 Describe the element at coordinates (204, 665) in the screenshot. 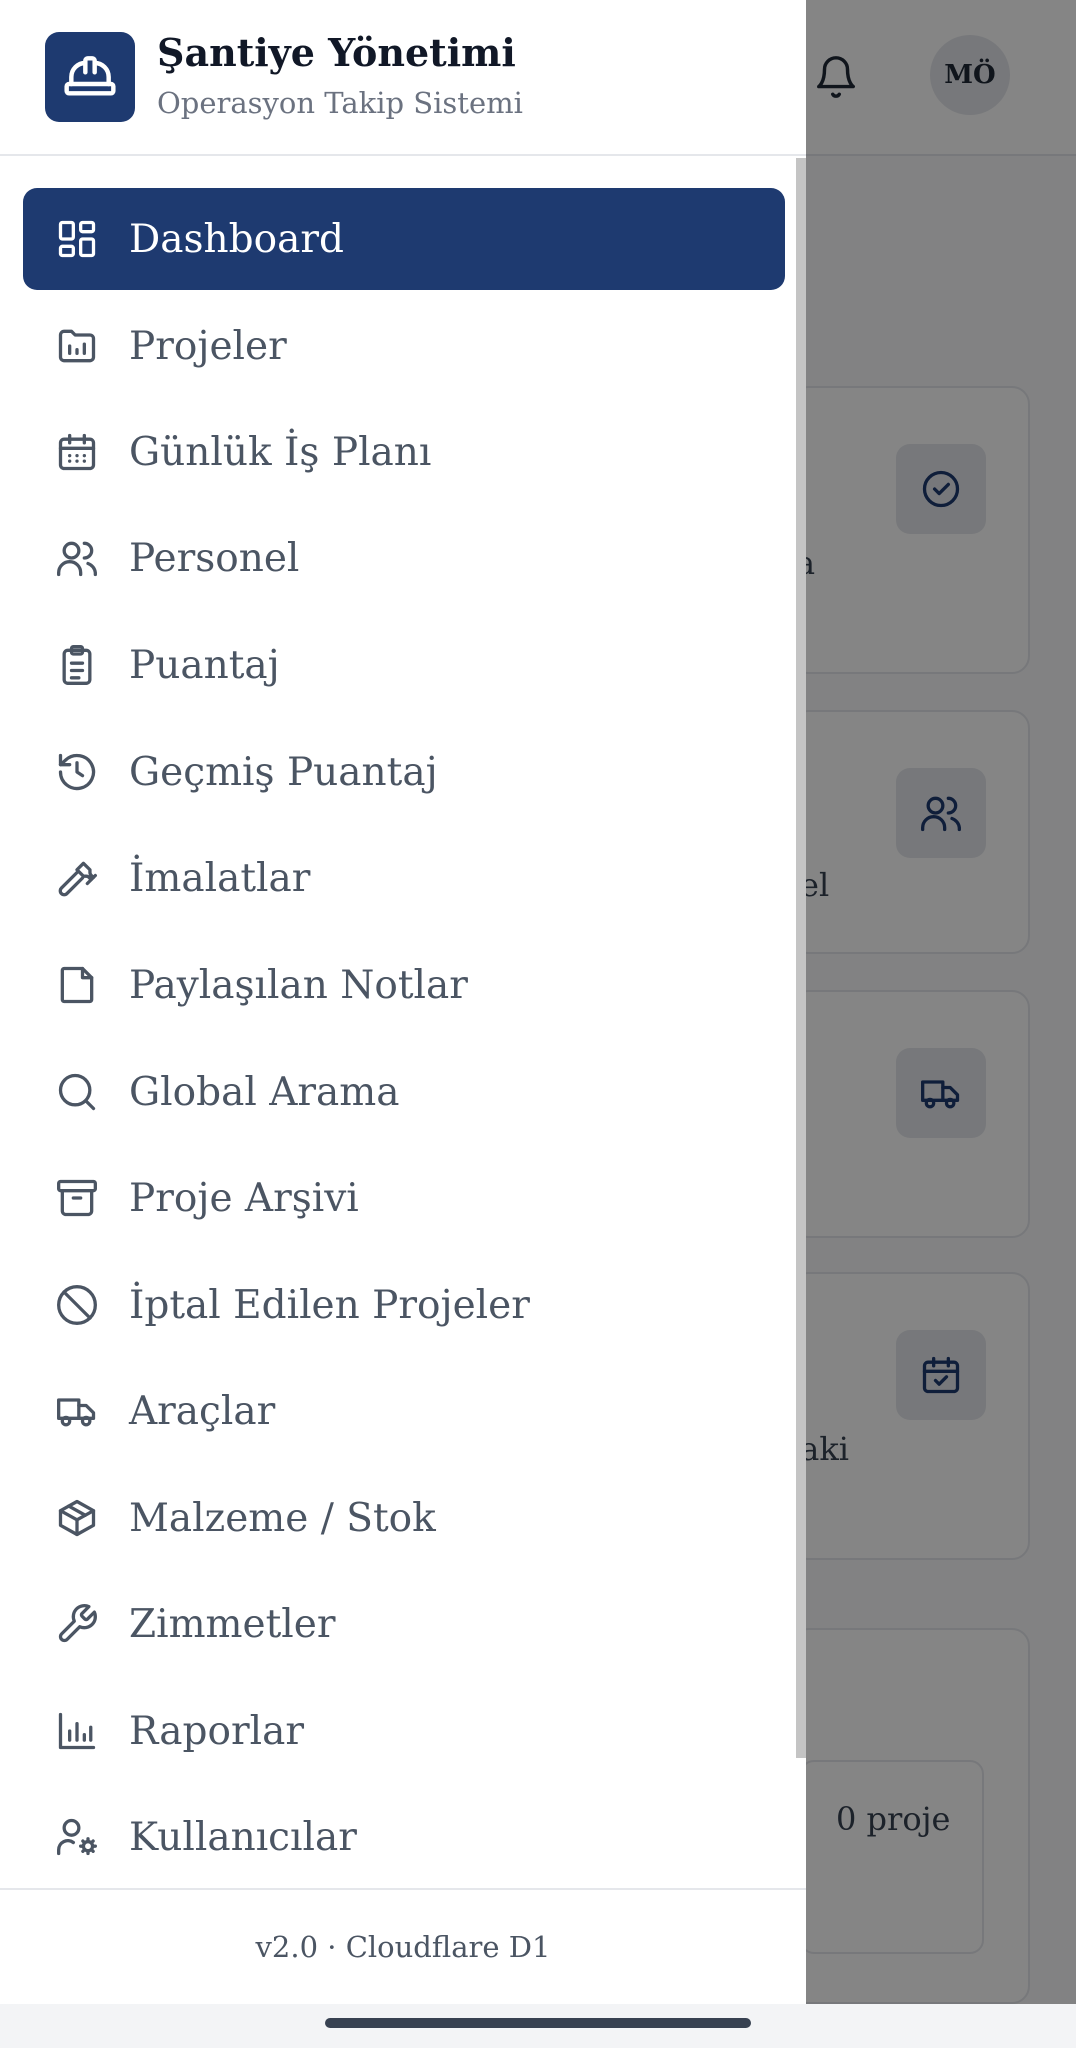

I see `sidebar-item-label: Puantaj` at that location.